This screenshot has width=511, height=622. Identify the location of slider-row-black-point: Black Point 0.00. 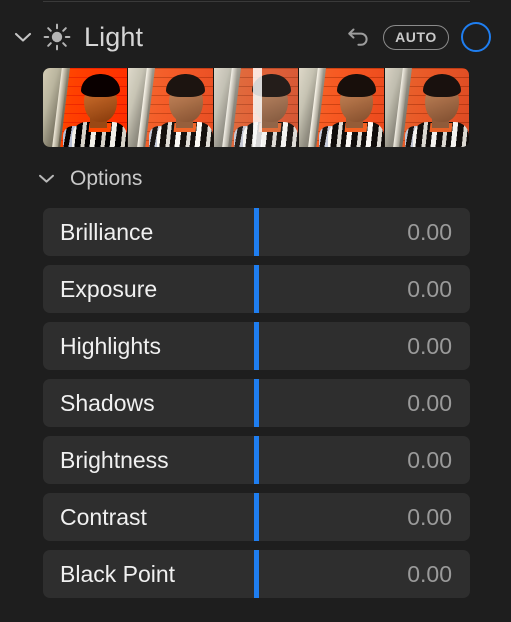
(256, 574).